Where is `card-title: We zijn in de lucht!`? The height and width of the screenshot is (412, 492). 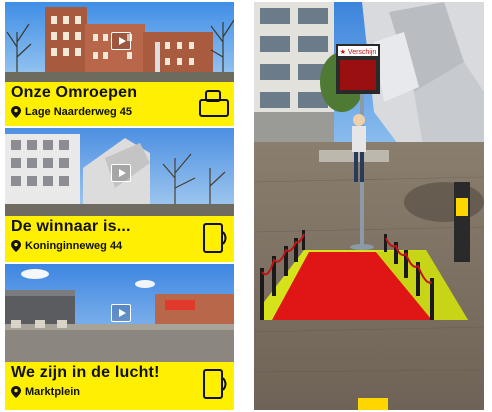 card-title: We zijn in de lucht! is located at coordinates (85, 372).